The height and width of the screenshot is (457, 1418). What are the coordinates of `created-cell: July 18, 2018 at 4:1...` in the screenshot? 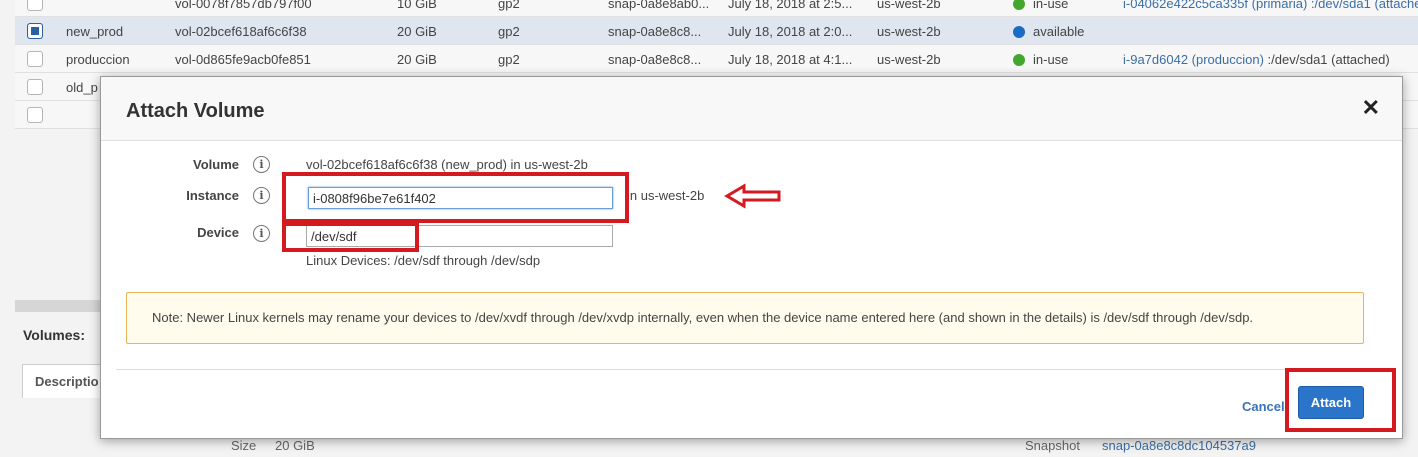 It's located at (790, 59).